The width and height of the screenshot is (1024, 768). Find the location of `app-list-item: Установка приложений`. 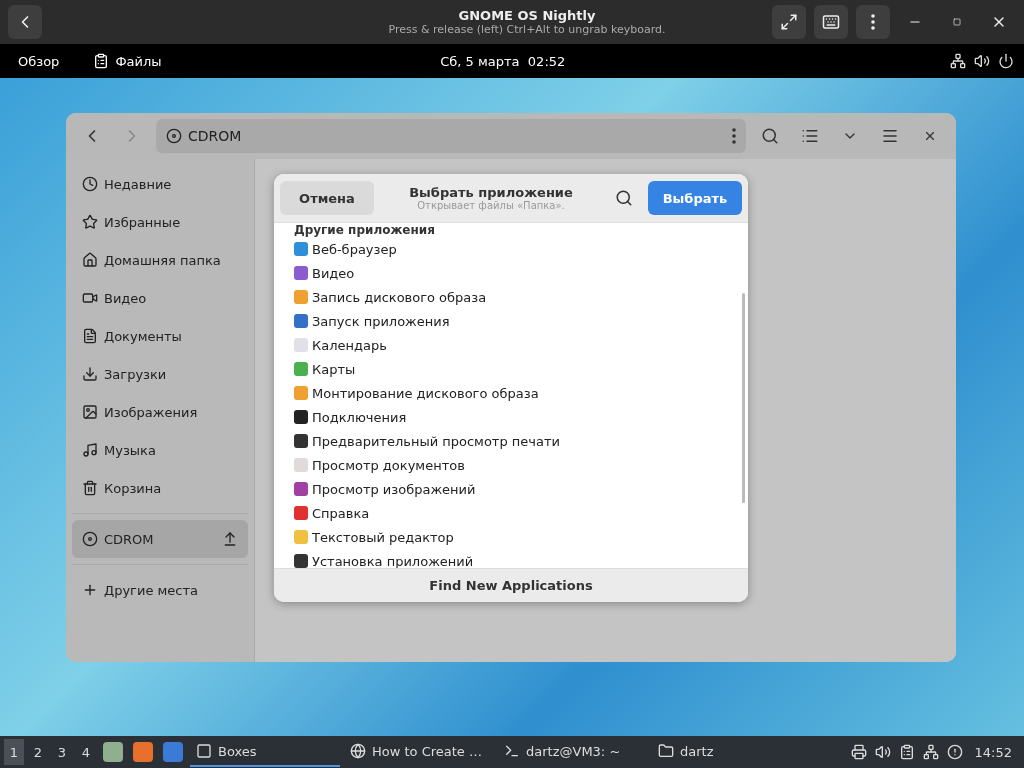

app-list-item: Установка приложений is located at coordinates (513, 558).